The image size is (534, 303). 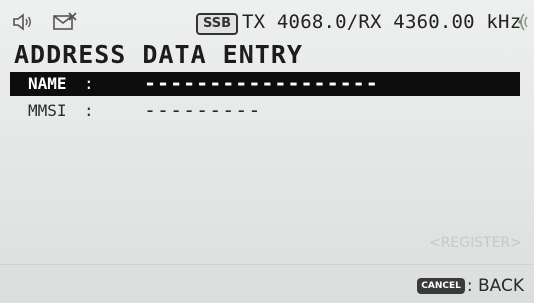 I want to click on register-softkey: <REGISTER>, so click(x=475, y=243).